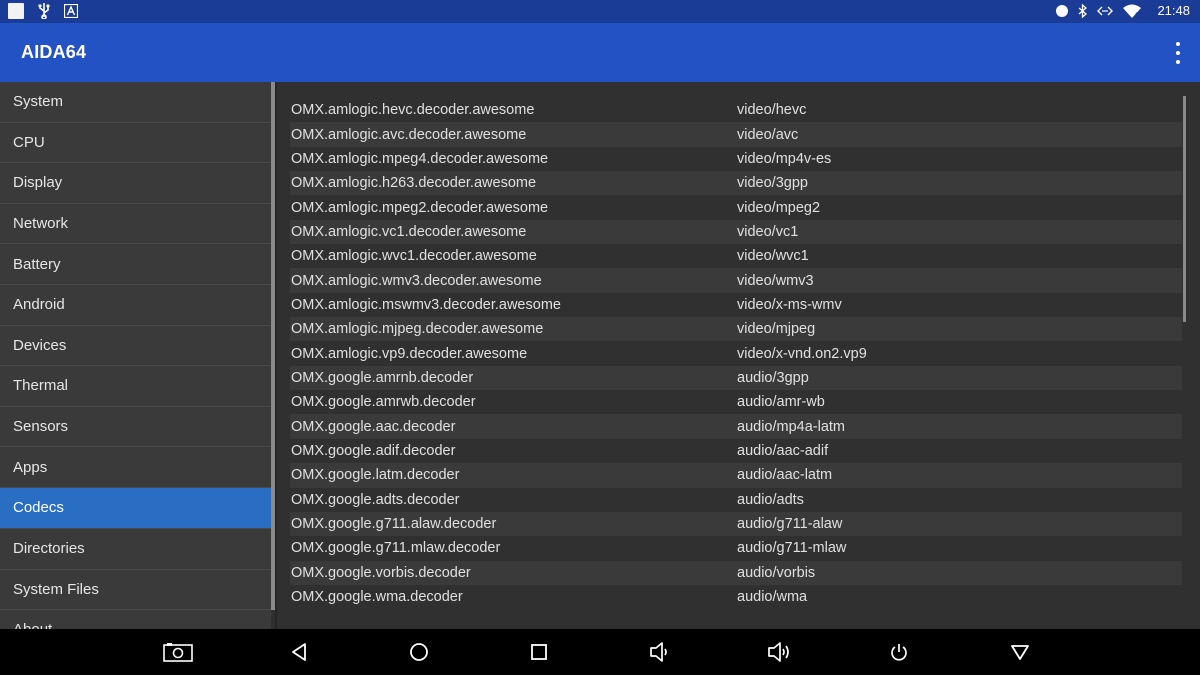 The width and height of the screenshot is (1200, 675). Describe the element at coordinates (135, 224) in the screenshot. I see `sidebar-item-network: Network` at that location.